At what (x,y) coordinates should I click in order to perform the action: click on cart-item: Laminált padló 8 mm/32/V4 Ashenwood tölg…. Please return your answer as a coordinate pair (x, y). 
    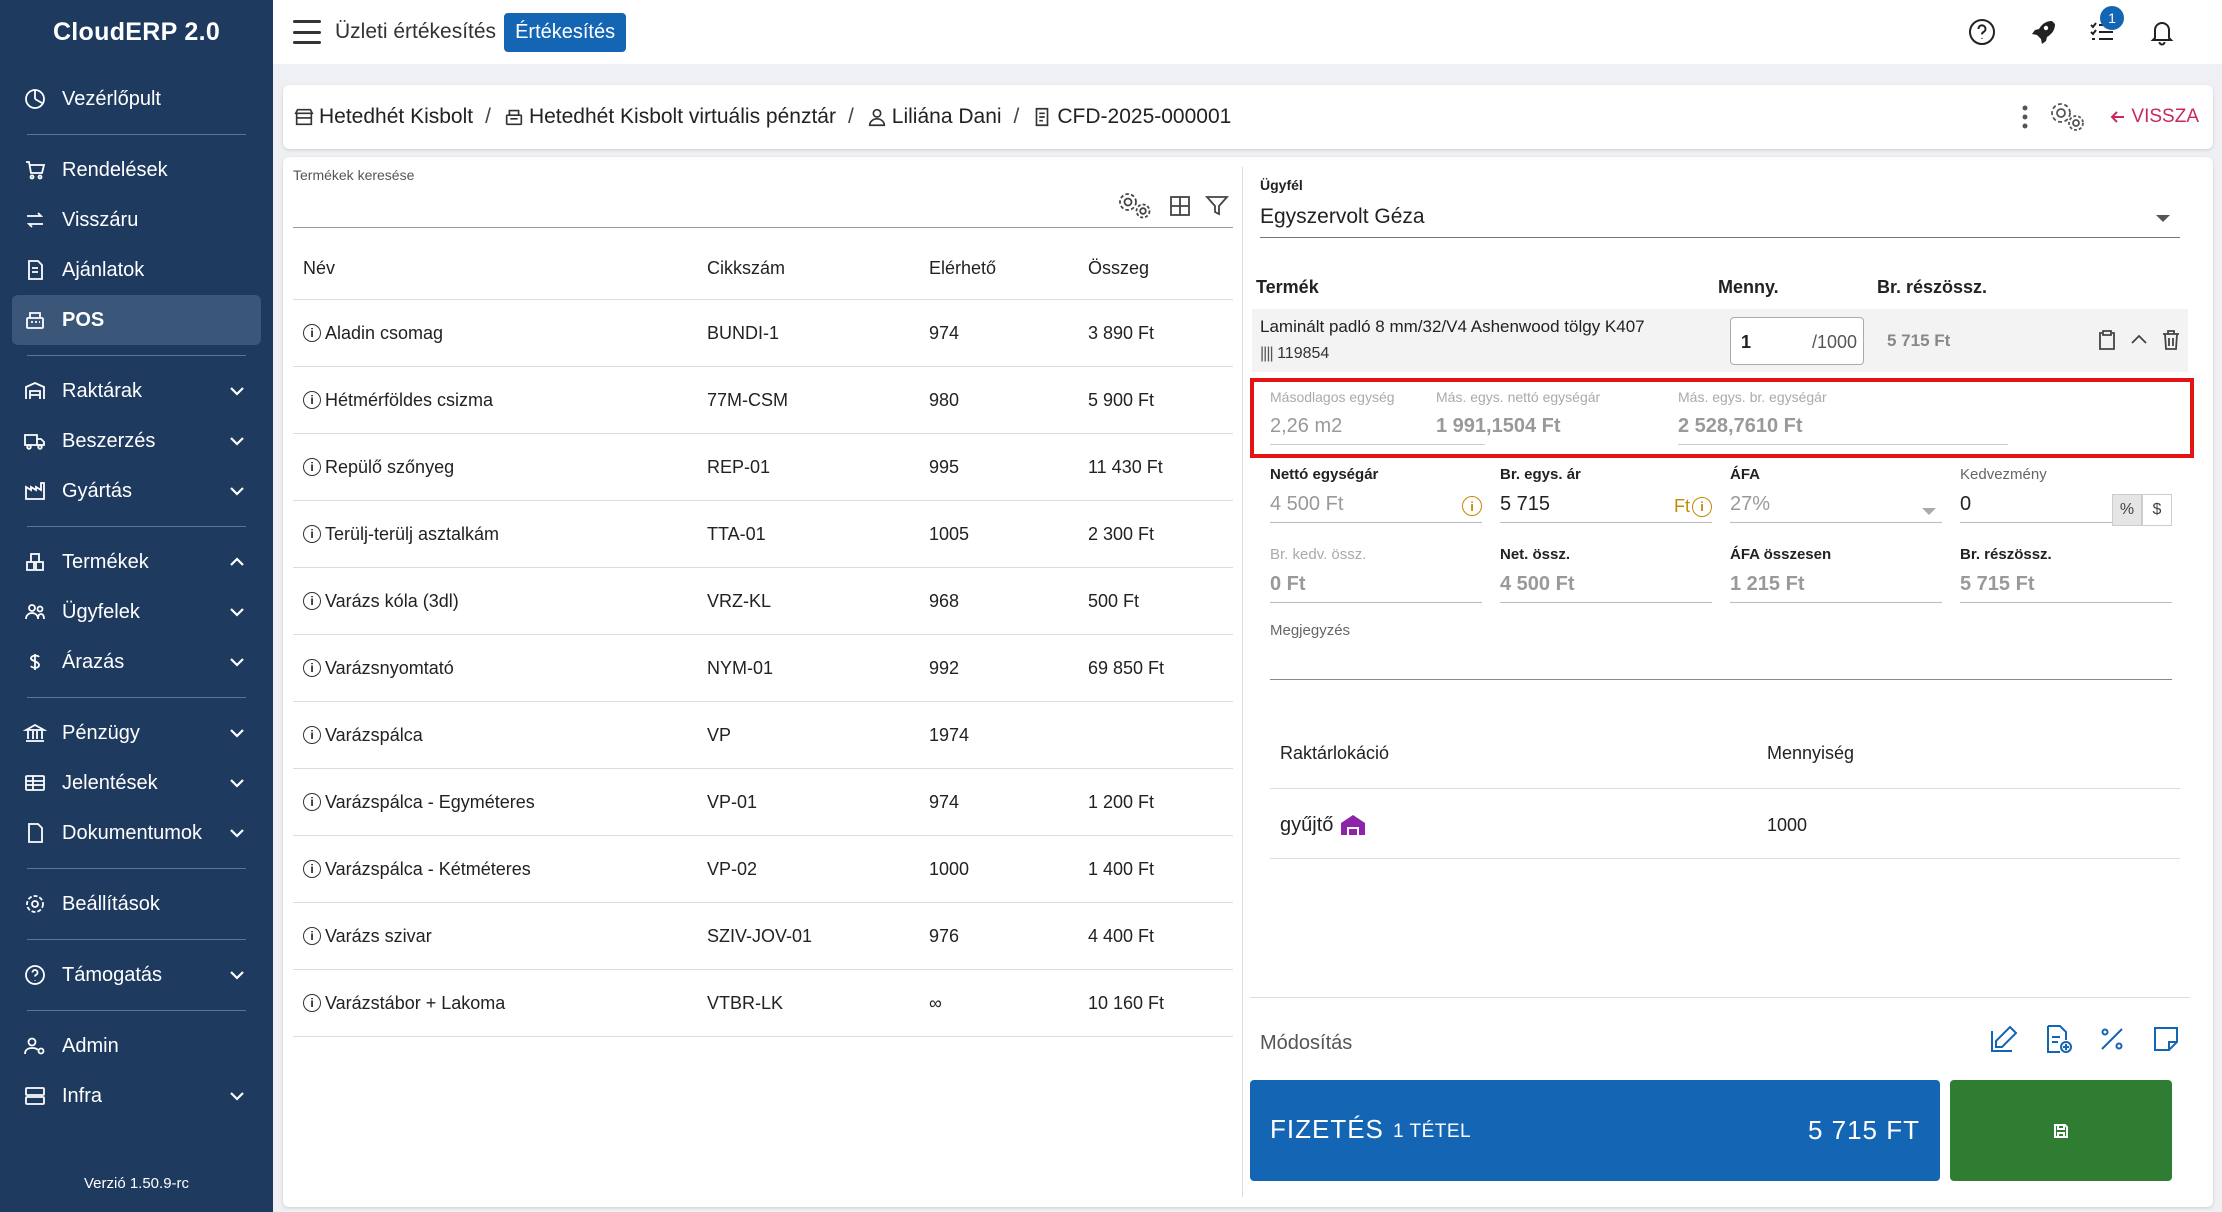
    Looking at the image, I should click on (1720, 340).